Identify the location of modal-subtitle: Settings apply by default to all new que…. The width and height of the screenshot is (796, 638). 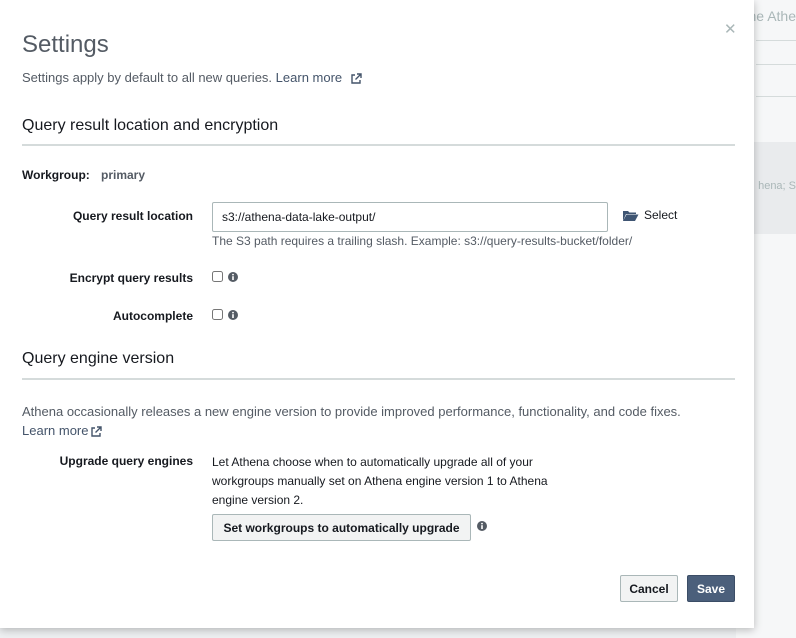
(192, 77).